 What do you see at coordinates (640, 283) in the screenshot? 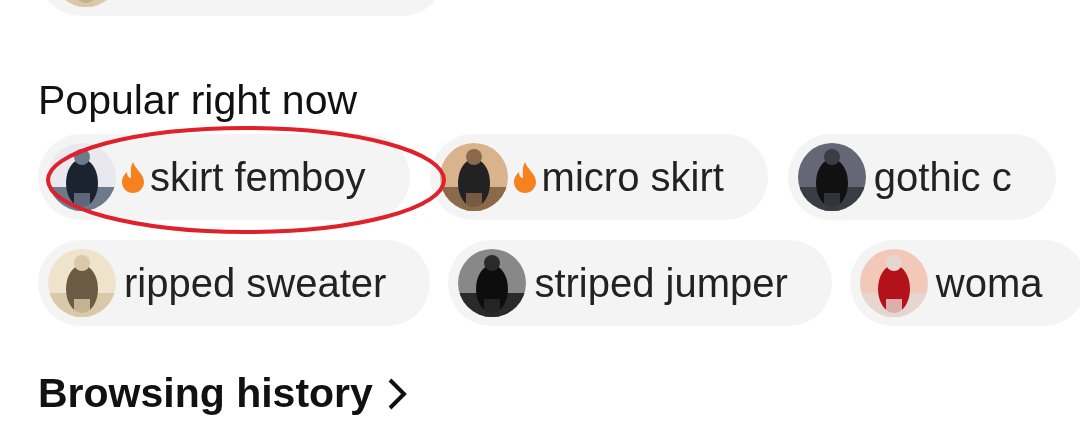
I see `search-chip: striped jumper` at bounding box center [640, 283].